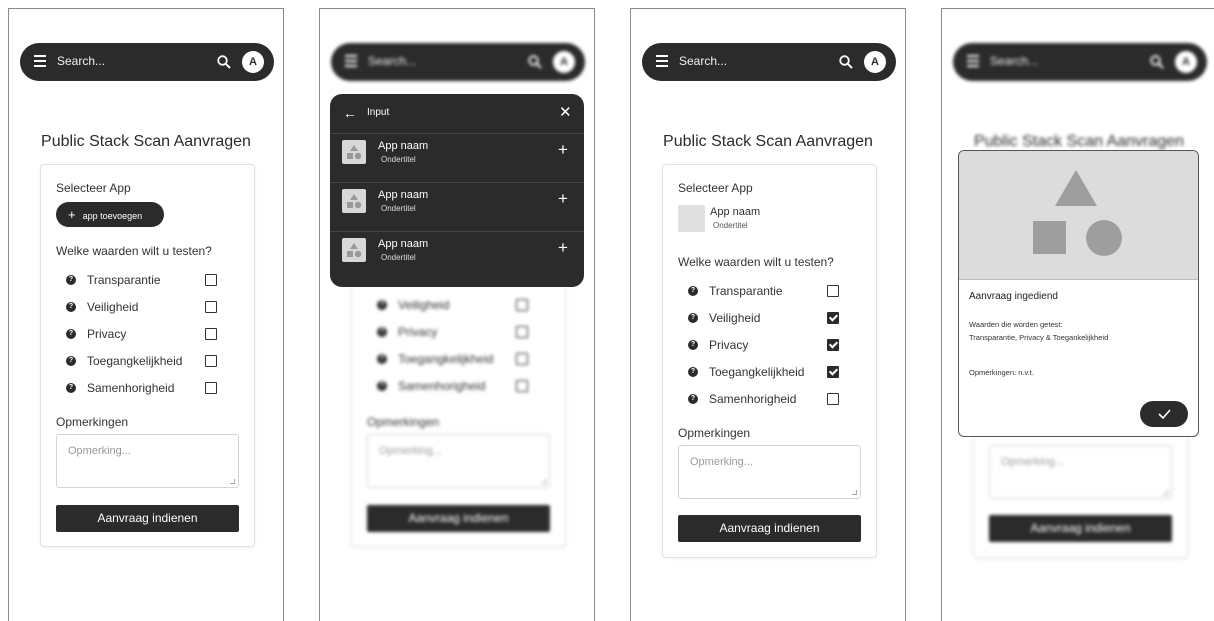 The height and width of the screenshot is (621, 1214). Describe the element at coordinates (1001, 372) in the screenshot. I see `remarks-summary: Opmerkingen: n.v.t.` at that location.